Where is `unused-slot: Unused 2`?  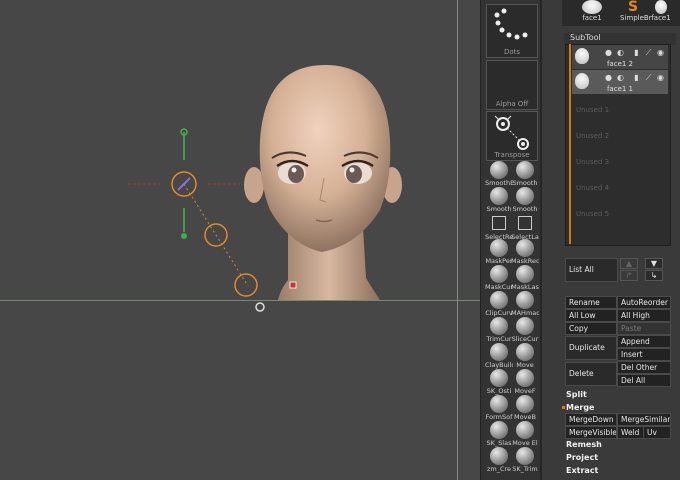
unused-slot: Unused 2 is located at coordinates (593, 136).